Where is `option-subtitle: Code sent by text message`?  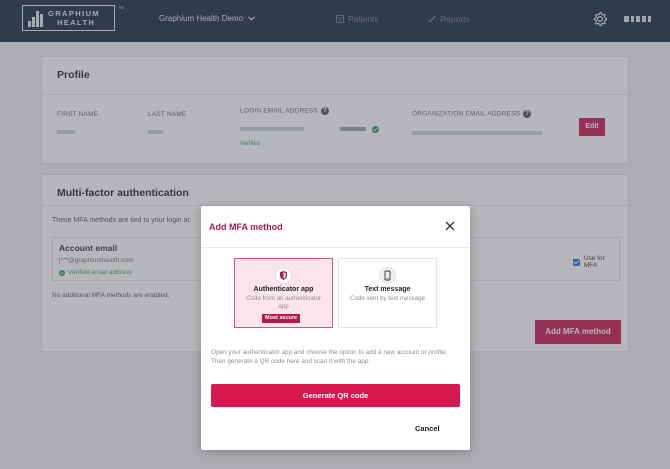 option-subtitle: Code sent by text message is located at coordinates (387, 298).